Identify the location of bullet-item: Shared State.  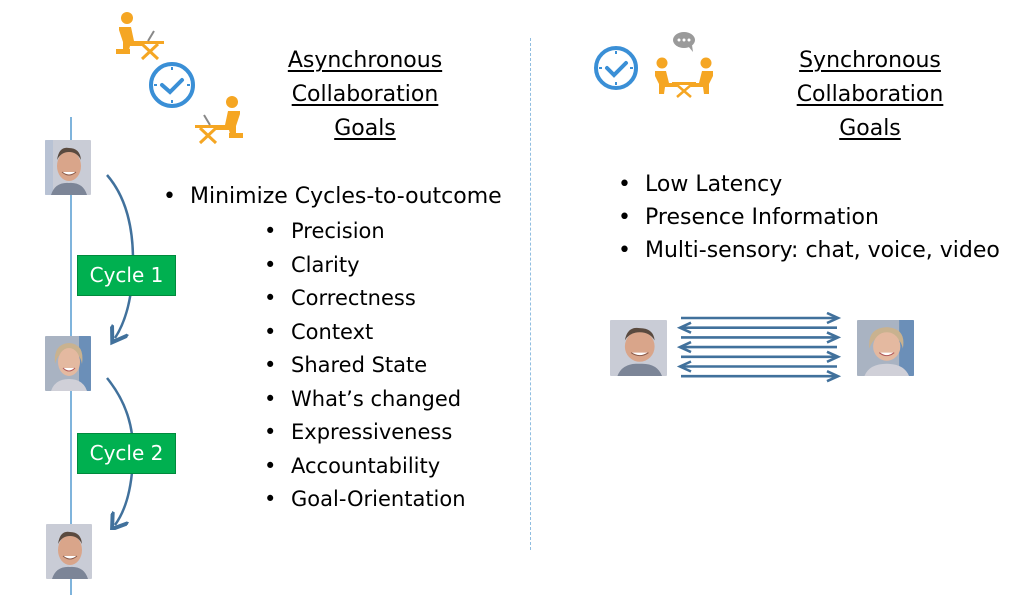
(365, 366).